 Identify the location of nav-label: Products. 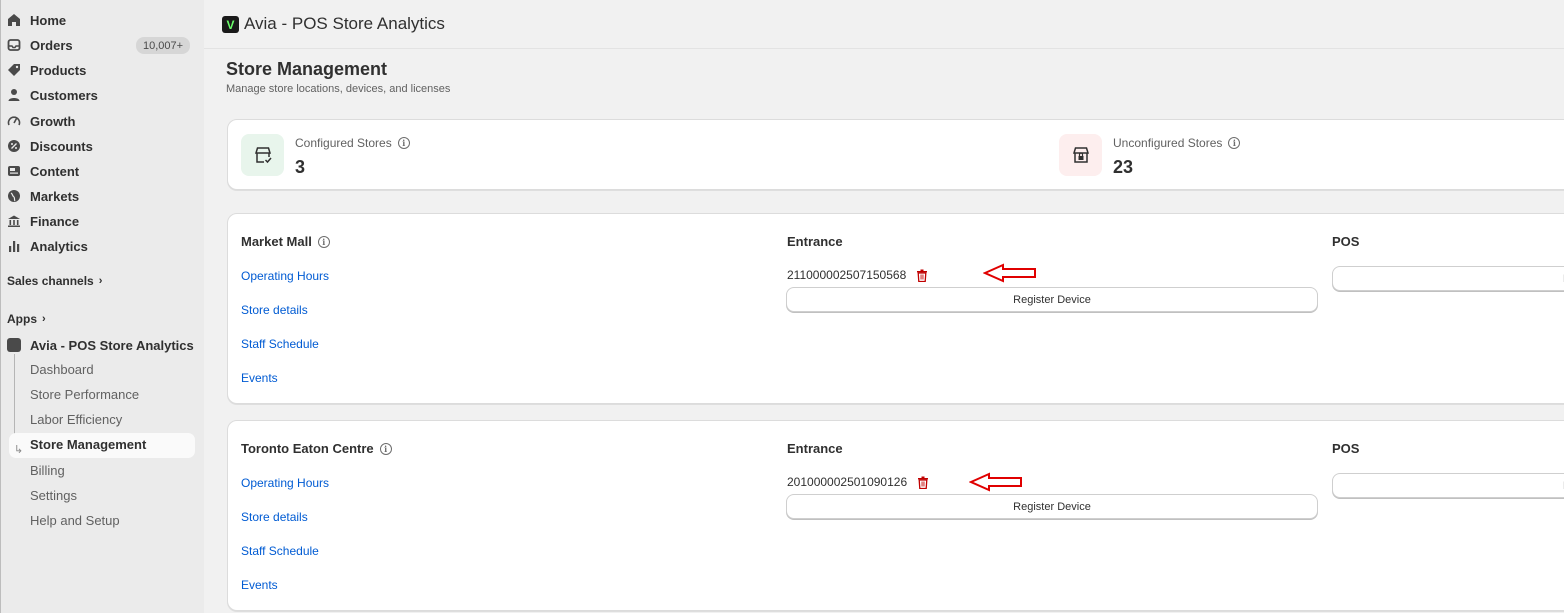
(58, 70).